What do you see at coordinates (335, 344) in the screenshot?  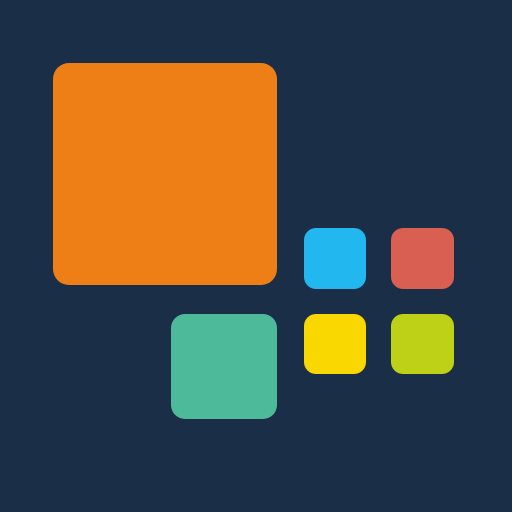 I see `yellow-tile` at bounding box center [335, 344].